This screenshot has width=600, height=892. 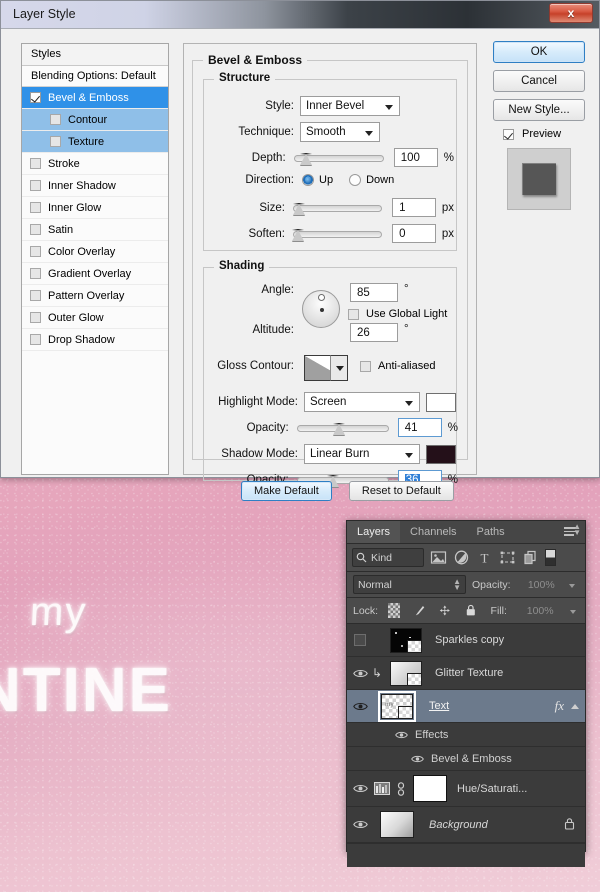 What do you see at coordinates (35, 295) in the screenshot?
I see `checkbox-pattern-overlay` at bounding box center [35, 295].